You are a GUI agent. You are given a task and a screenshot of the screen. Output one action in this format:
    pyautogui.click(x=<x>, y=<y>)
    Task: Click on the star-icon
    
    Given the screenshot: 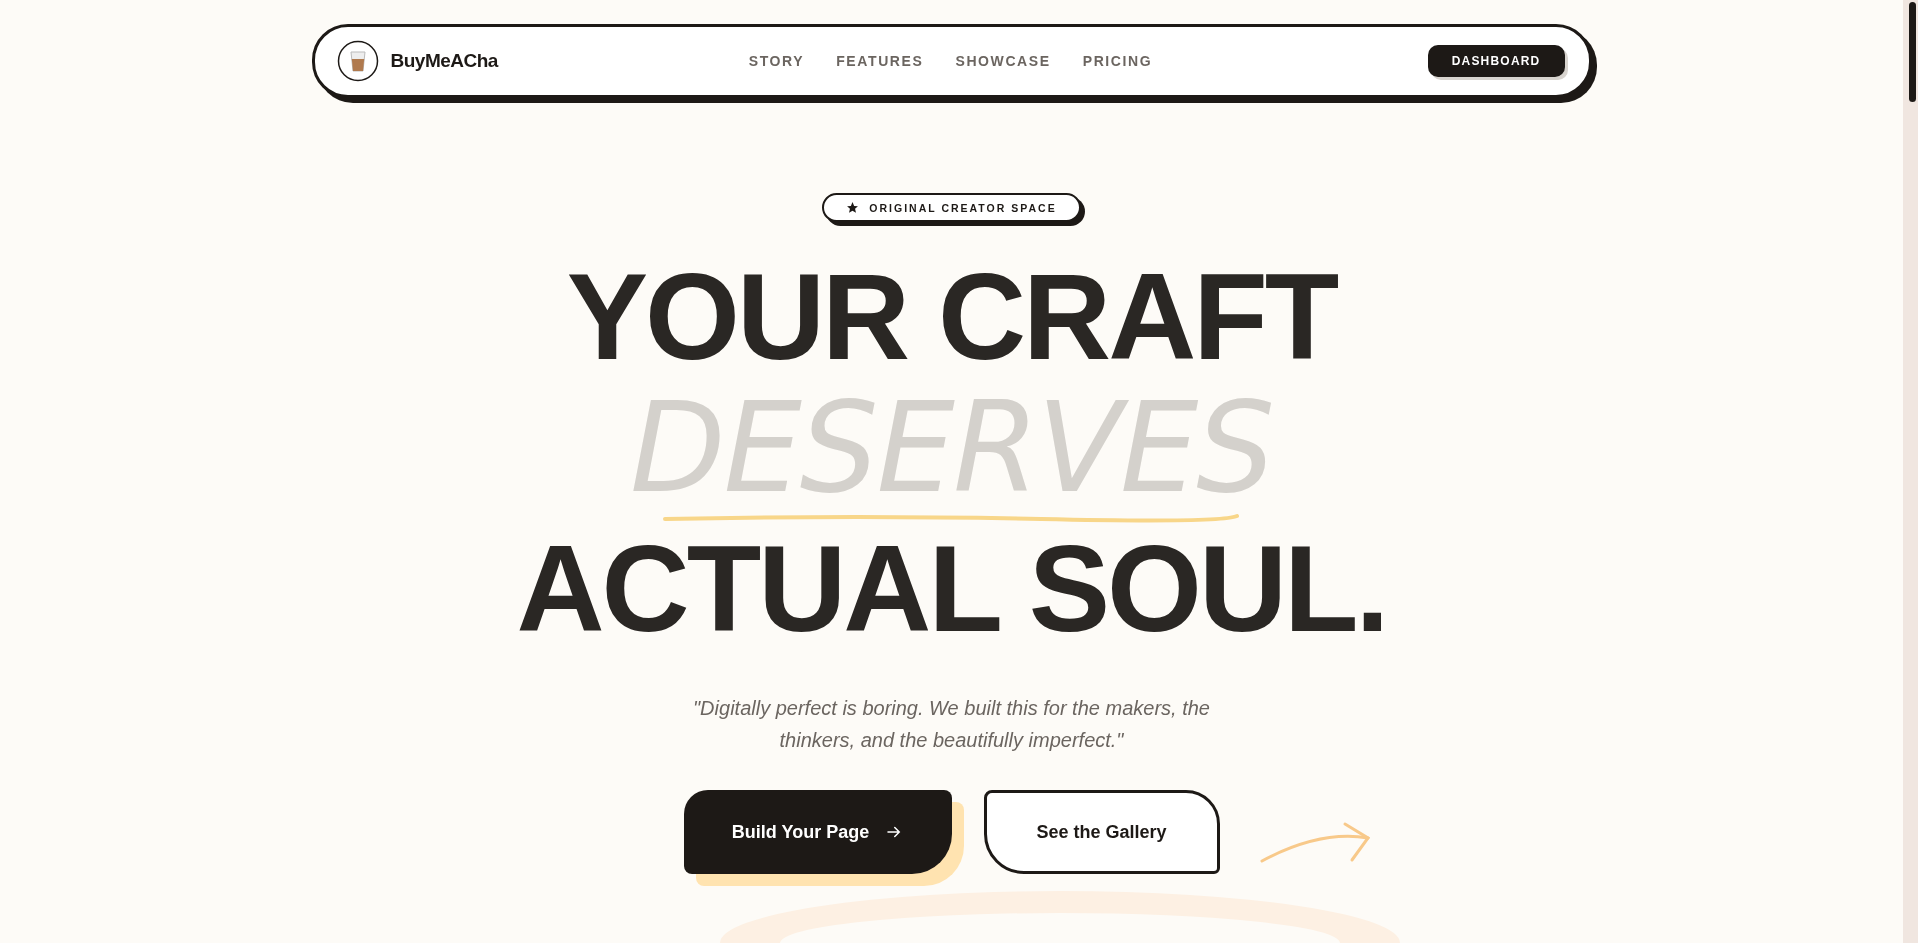 What is the action you would take?
    pyautogui.click(x=853, y=207)
    